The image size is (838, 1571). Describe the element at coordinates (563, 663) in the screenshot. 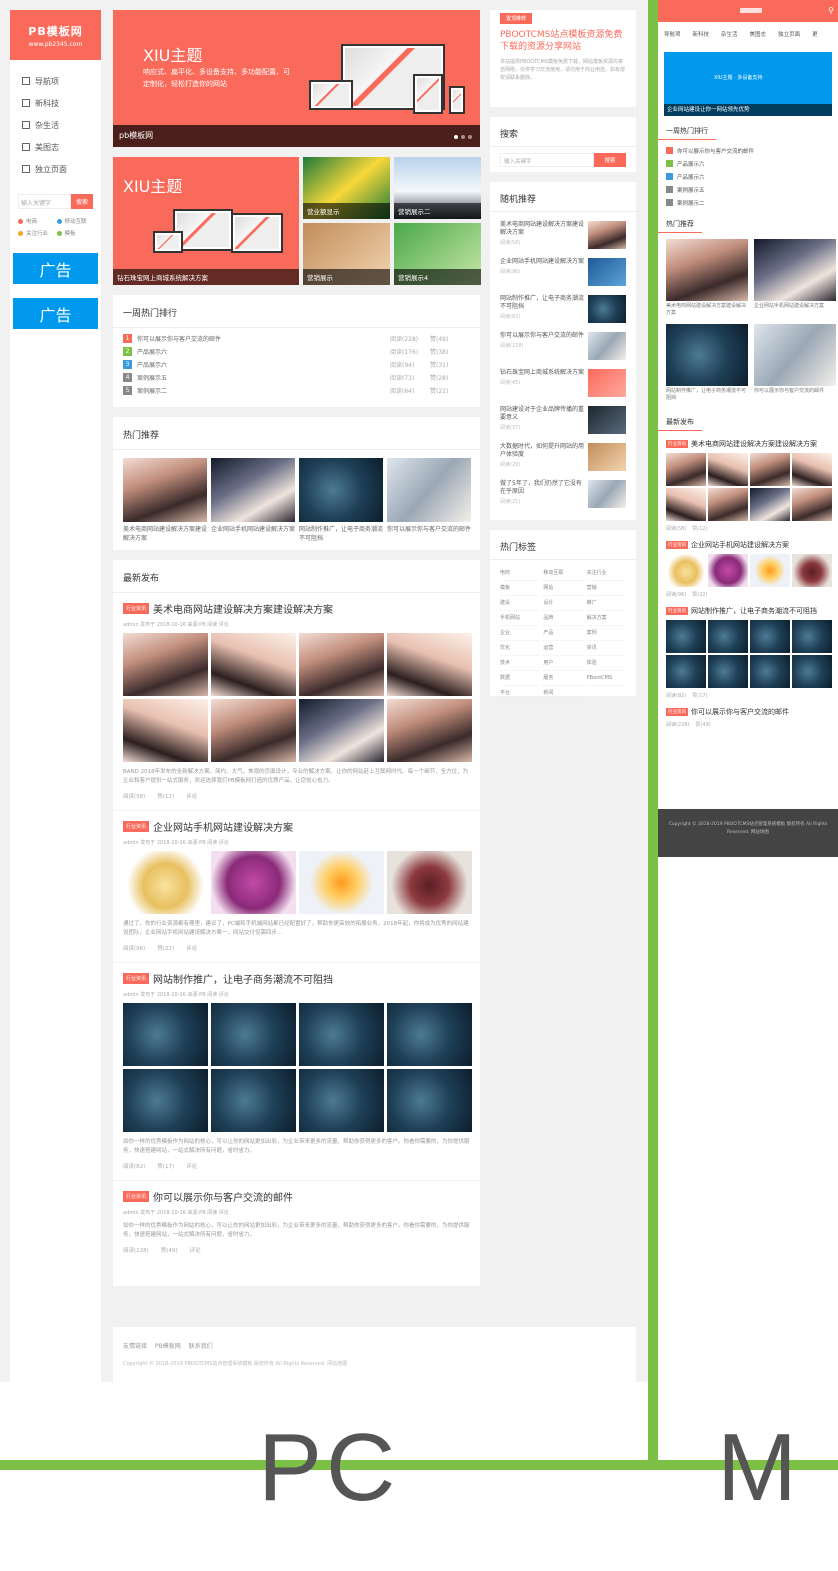

I see `tag-link: 用户` at that location.